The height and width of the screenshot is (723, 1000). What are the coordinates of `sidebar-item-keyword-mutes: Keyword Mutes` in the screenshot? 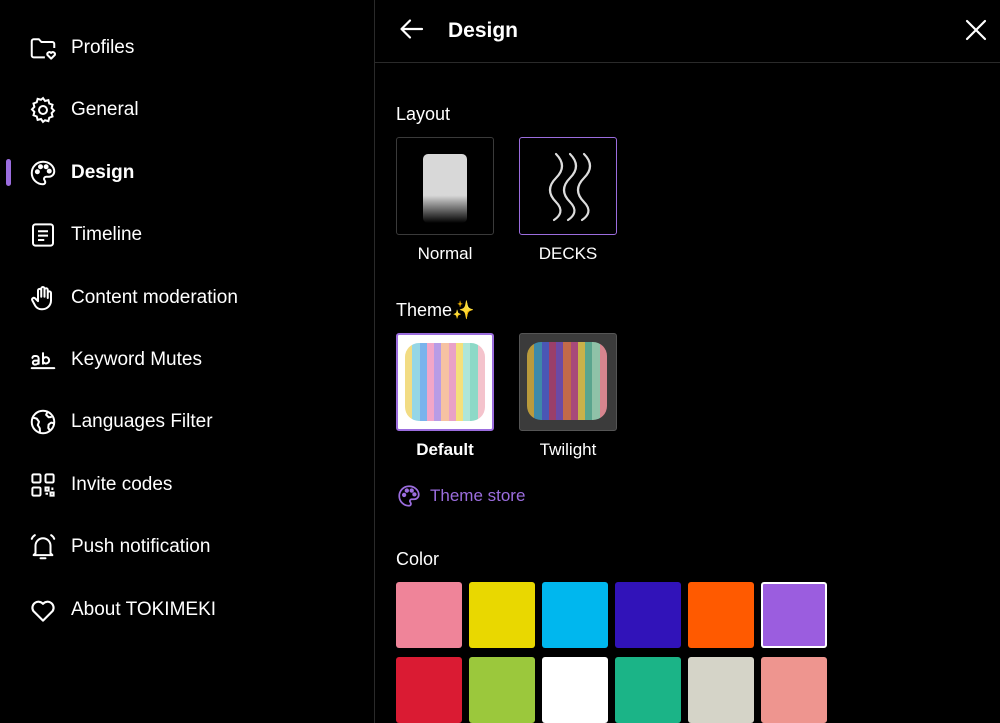 It's located at (187, 360).